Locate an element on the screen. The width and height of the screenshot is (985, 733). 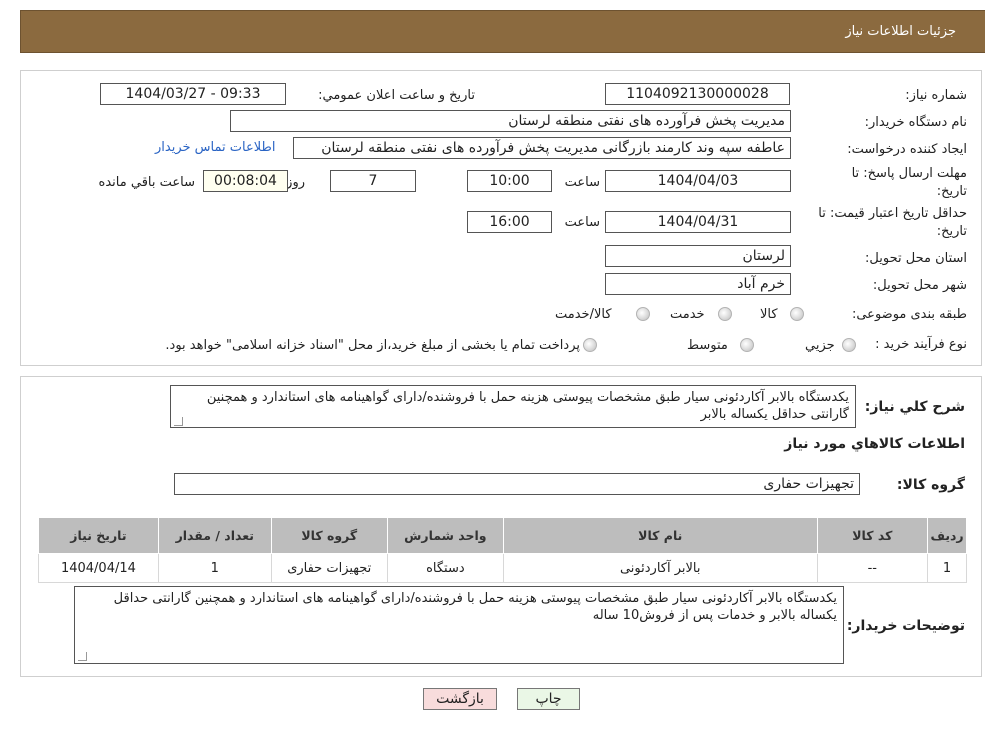
description-label: شرح كلي نياز: is located at coordinates (914, 407).